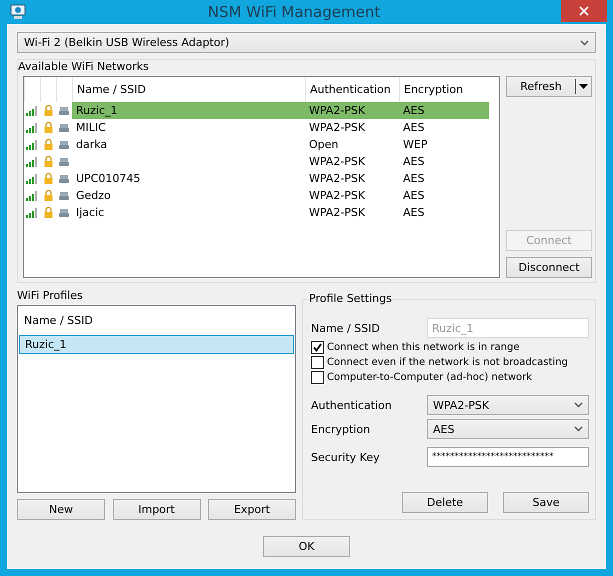 The width and height of the screenshot is (613, 576). What do you see at coordinates (61, 509) in the screenshot?
I see `profile-button: New` at bounding box center [61, 509].